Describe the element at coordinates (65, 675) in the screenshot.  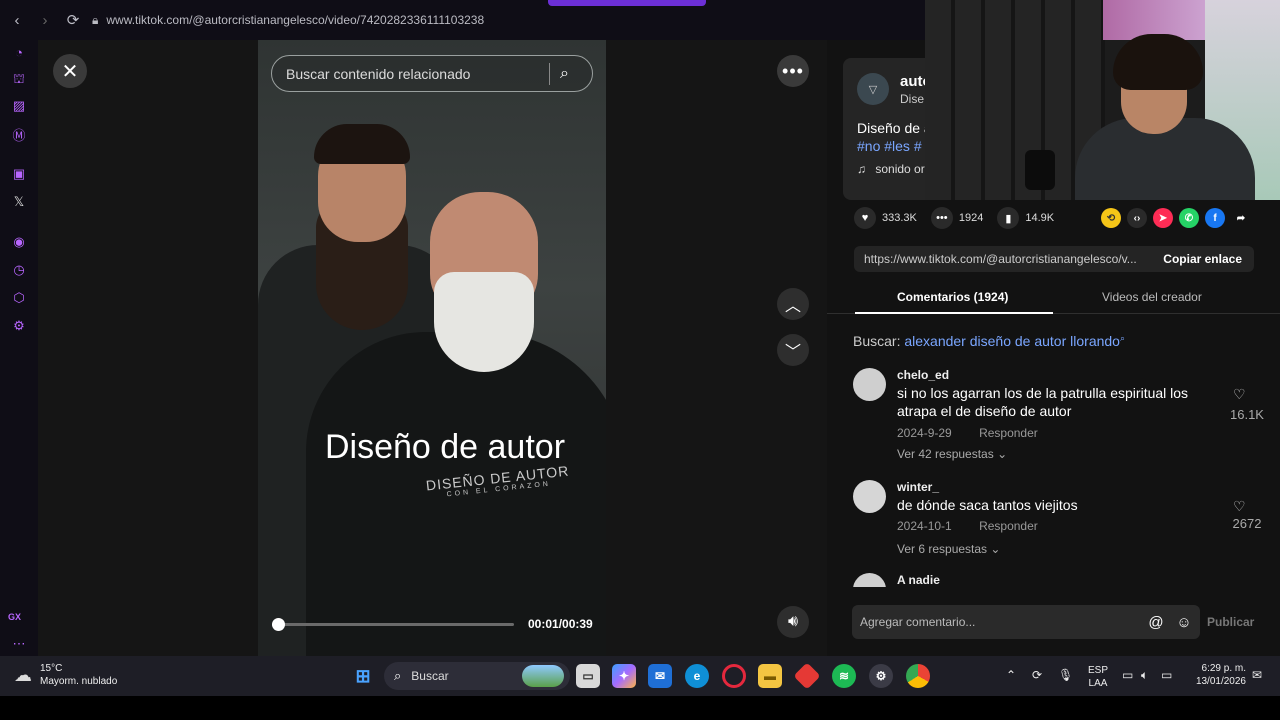
I see `weather-widget: ☁ 15°C Mayorm. nublado` at that location.